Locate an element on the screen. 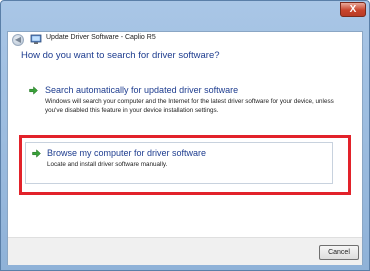 This screenshot has height=271, width=370. title-bar: X is located at coordinates (185, 16).